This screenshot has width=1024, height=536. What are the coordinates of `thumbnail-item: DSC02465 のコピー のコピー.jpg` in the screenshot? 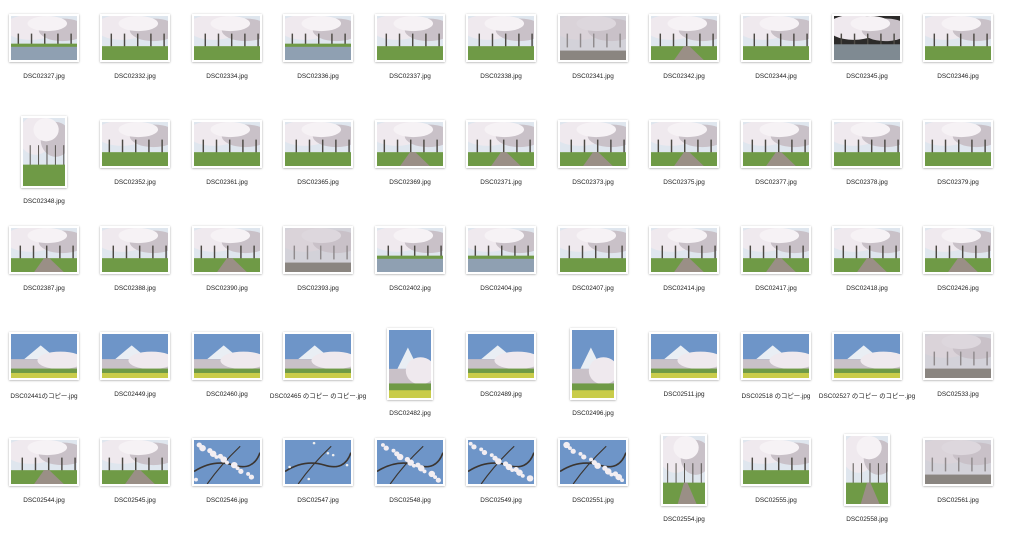 It's located at (318, 377).